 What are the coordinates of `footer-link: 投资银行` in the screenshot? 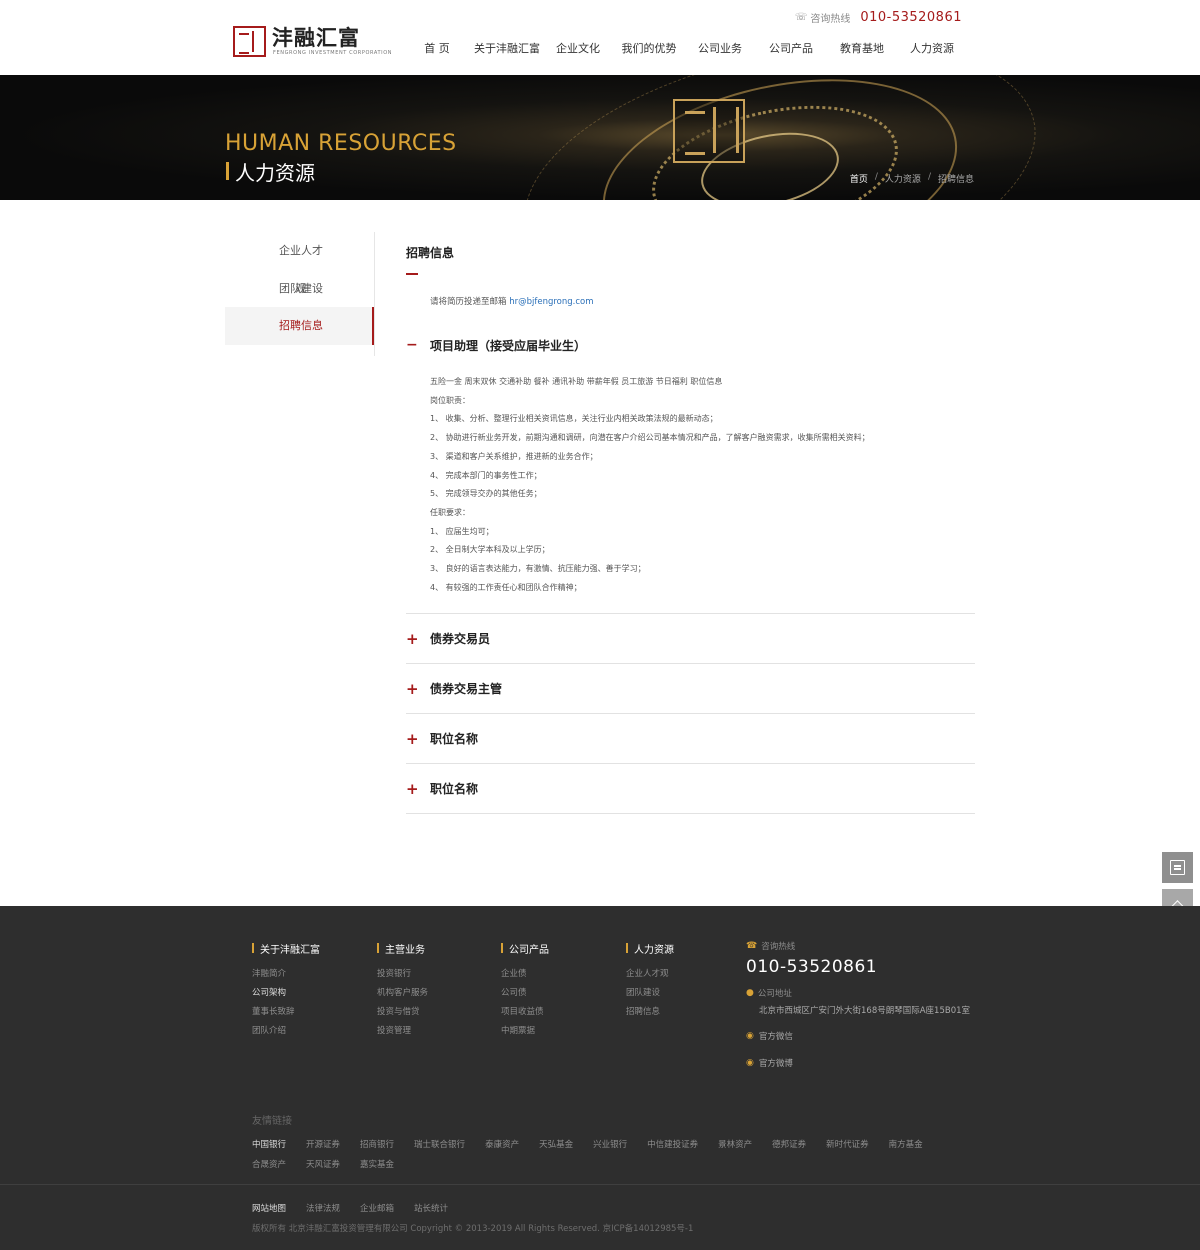 It's located at (402, 974).